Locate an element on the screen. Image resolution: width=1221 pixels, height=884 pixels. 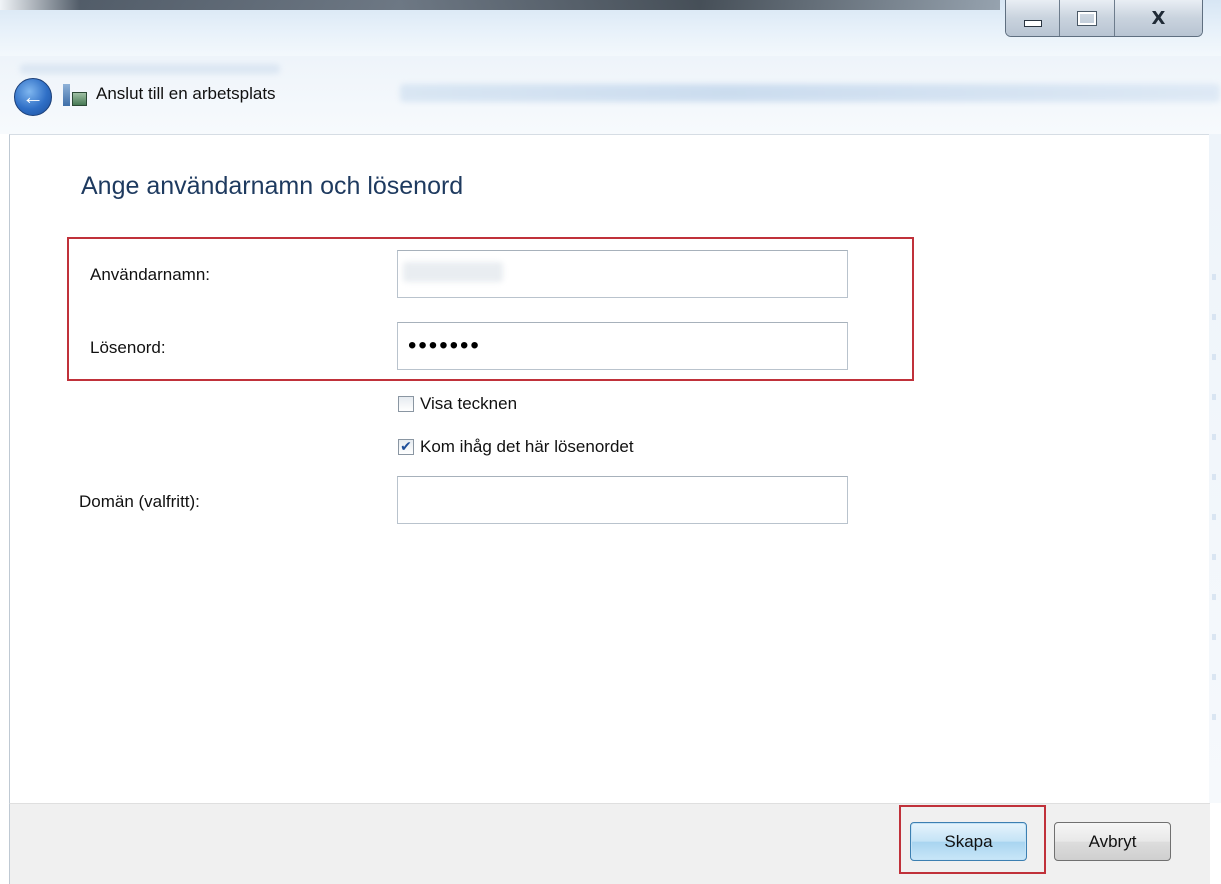
minimize-icon is located at coordinates (1032, 23).